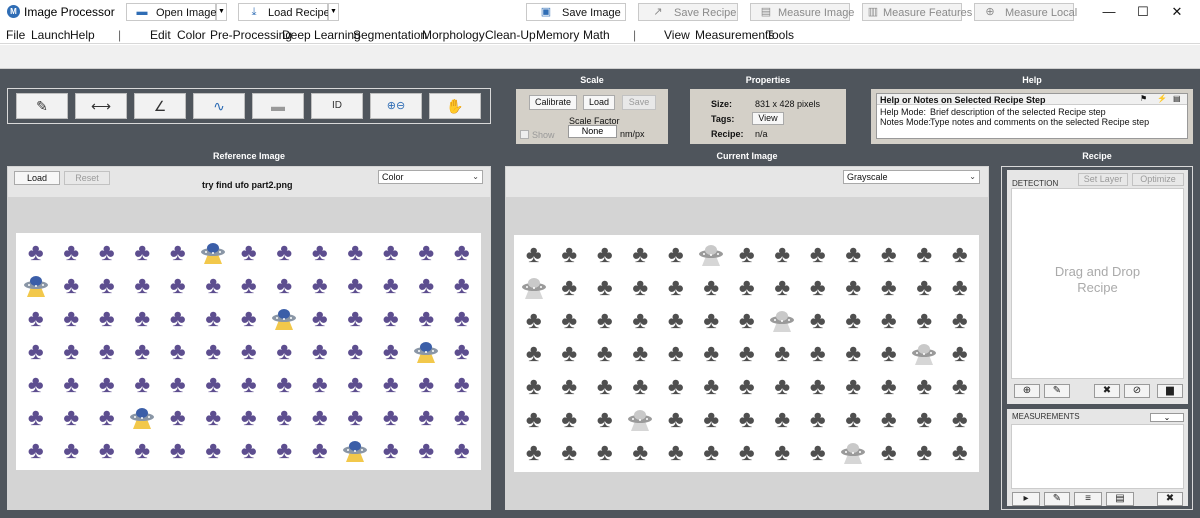 This screenshot has width=1200, height=518. I want to click on menu-edit: Edit, so click(160, 35).